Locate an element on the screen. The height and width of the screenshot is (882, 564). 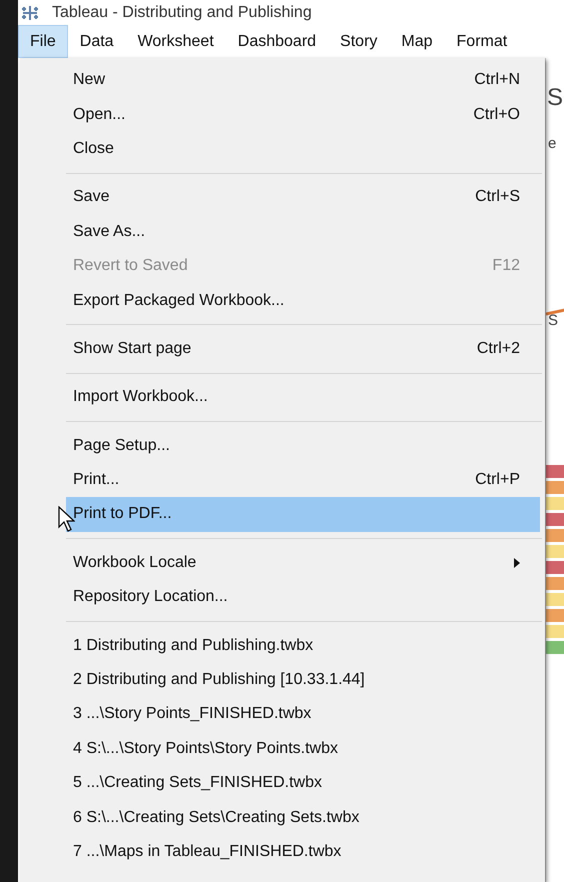
menu-item: 2 Distributing and Publishing [10.33.1.44] is located at coordinates (303, 680).